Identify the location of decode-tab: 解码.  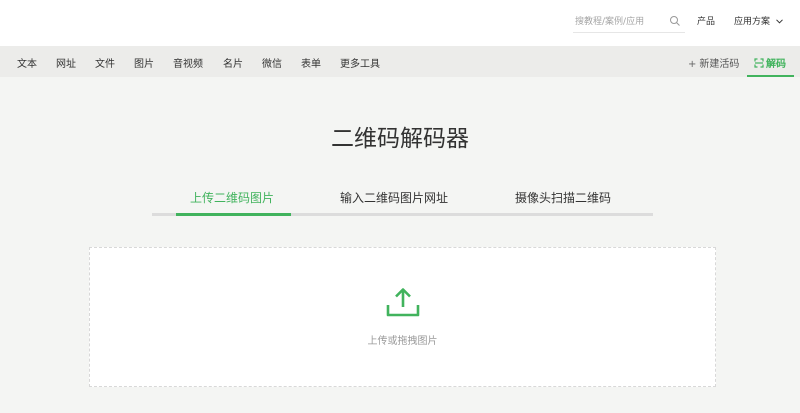
(770, 61).